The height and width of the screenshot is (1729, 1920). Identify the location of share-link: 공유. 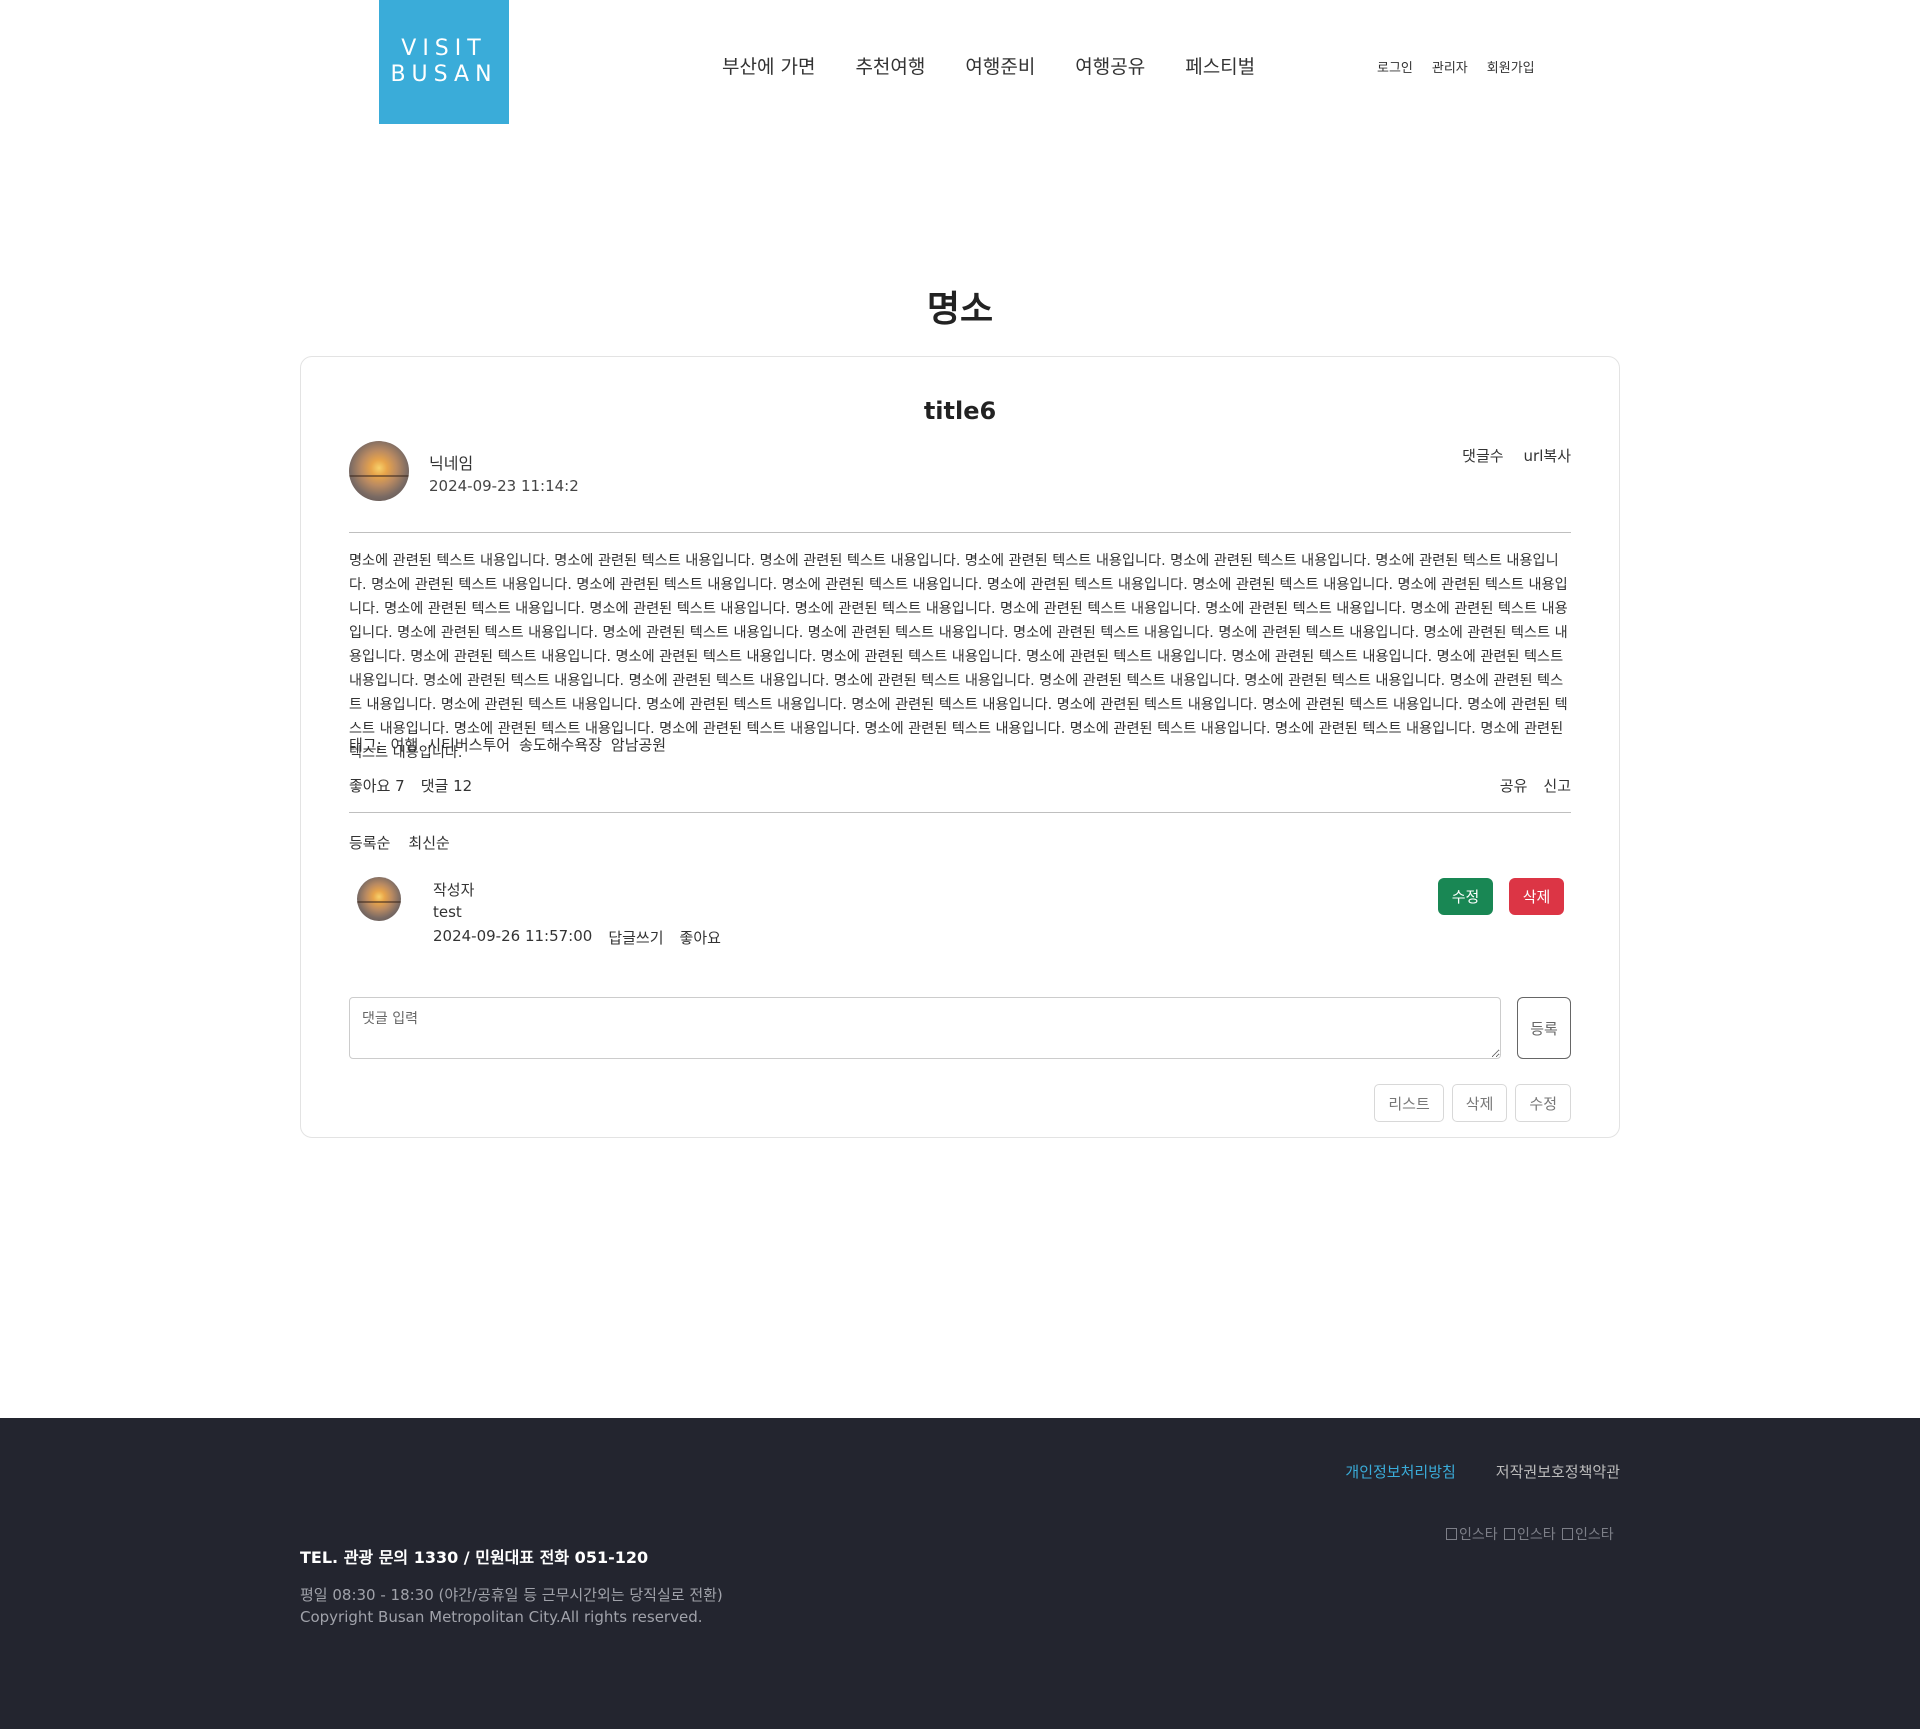
(1514, 785).